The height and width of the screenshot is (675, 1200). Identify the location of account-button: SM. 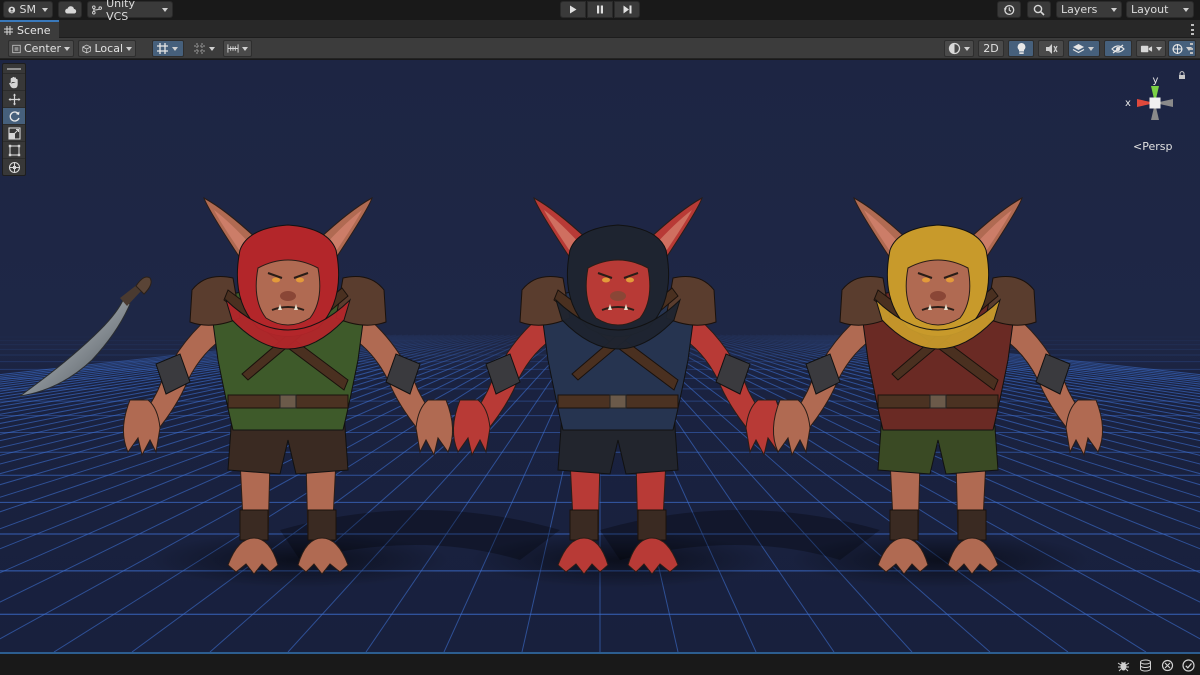
(28, 9).